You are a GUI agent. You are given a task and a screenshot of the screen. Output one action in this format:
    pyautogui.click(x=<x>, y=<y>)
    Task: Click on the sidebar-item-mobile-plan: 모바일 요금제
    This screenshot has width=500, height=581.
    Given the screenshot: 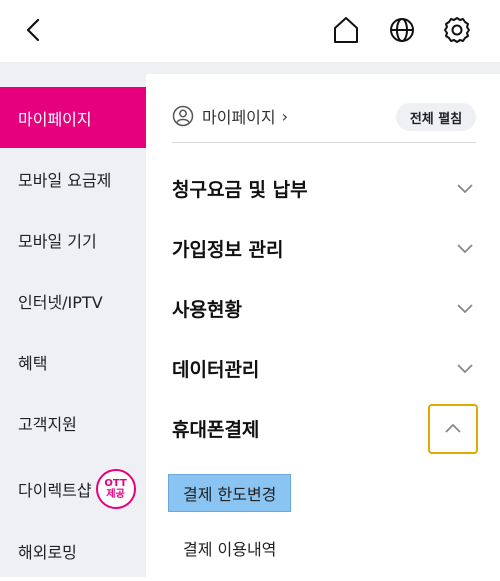 What is the action you would take?
    pyautogui.click(x=73, y=178)
    